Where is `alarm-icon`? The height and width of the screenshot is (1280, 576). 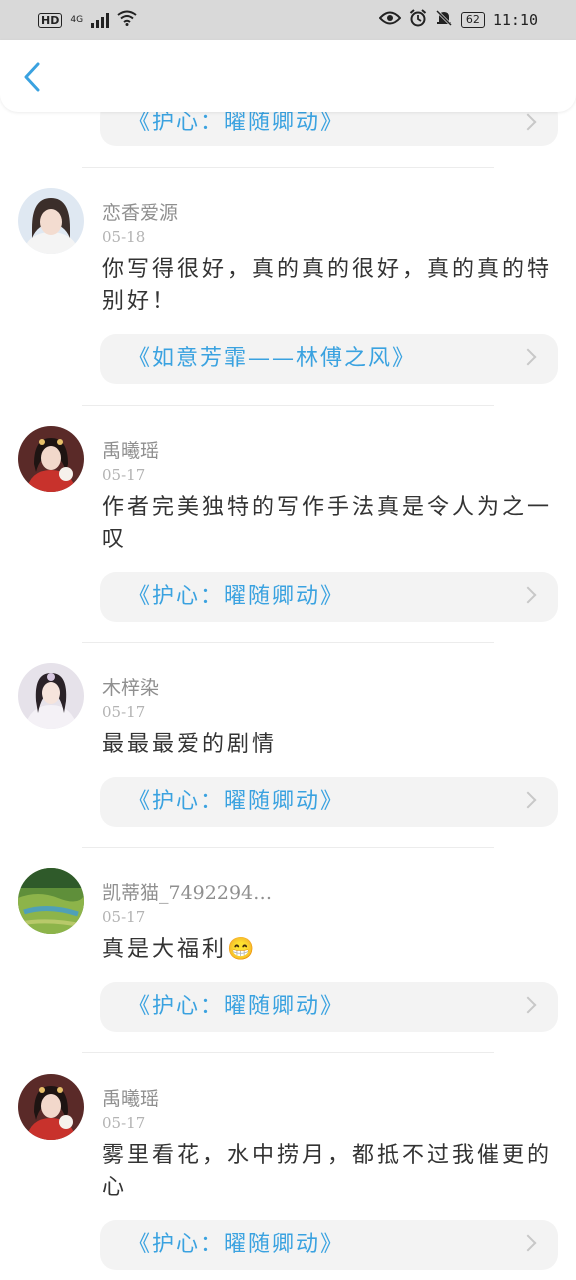
alarm-icon is located at coordinates (418, 20).